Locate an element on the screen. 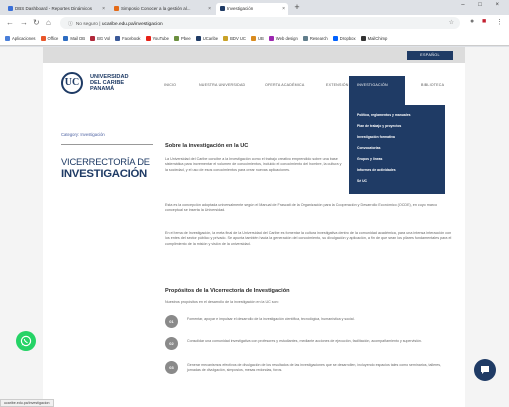 Image resolution: width=509 pixels, height=407 pixels. bookmark-label: Research is located at coordinates (318, 38).